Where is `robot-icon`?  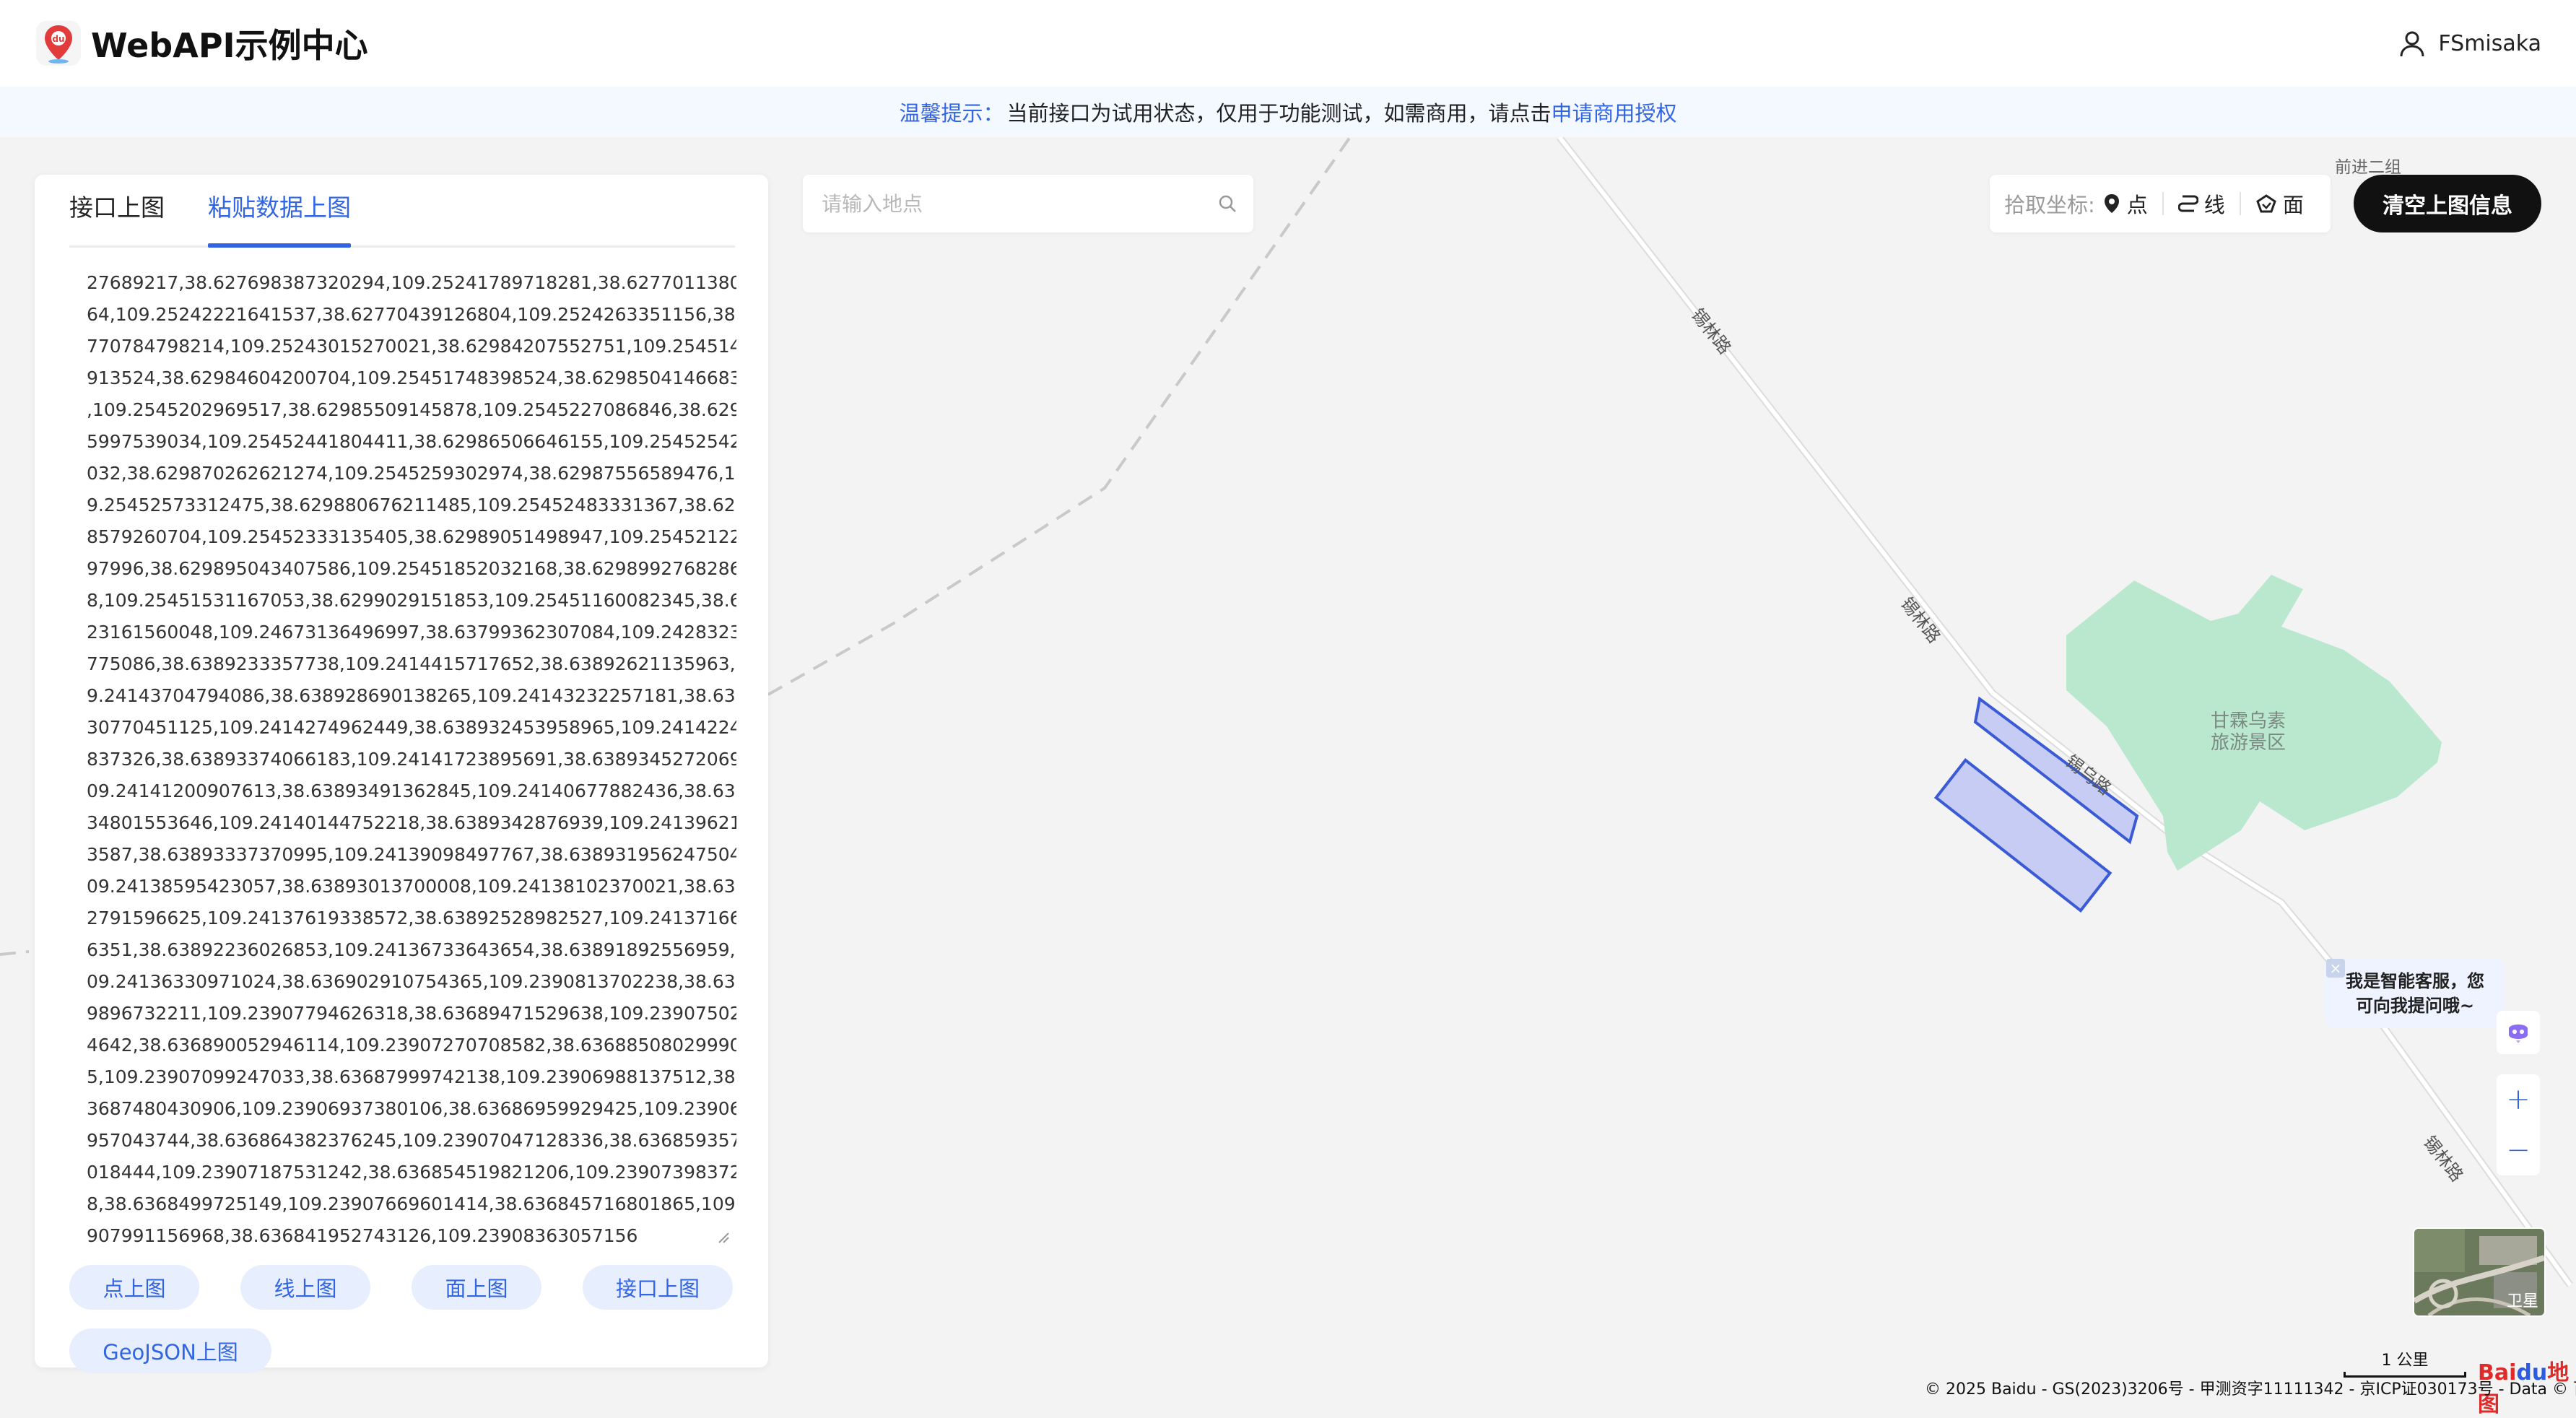 robot-icon is located at coordinates (2518, 1034).